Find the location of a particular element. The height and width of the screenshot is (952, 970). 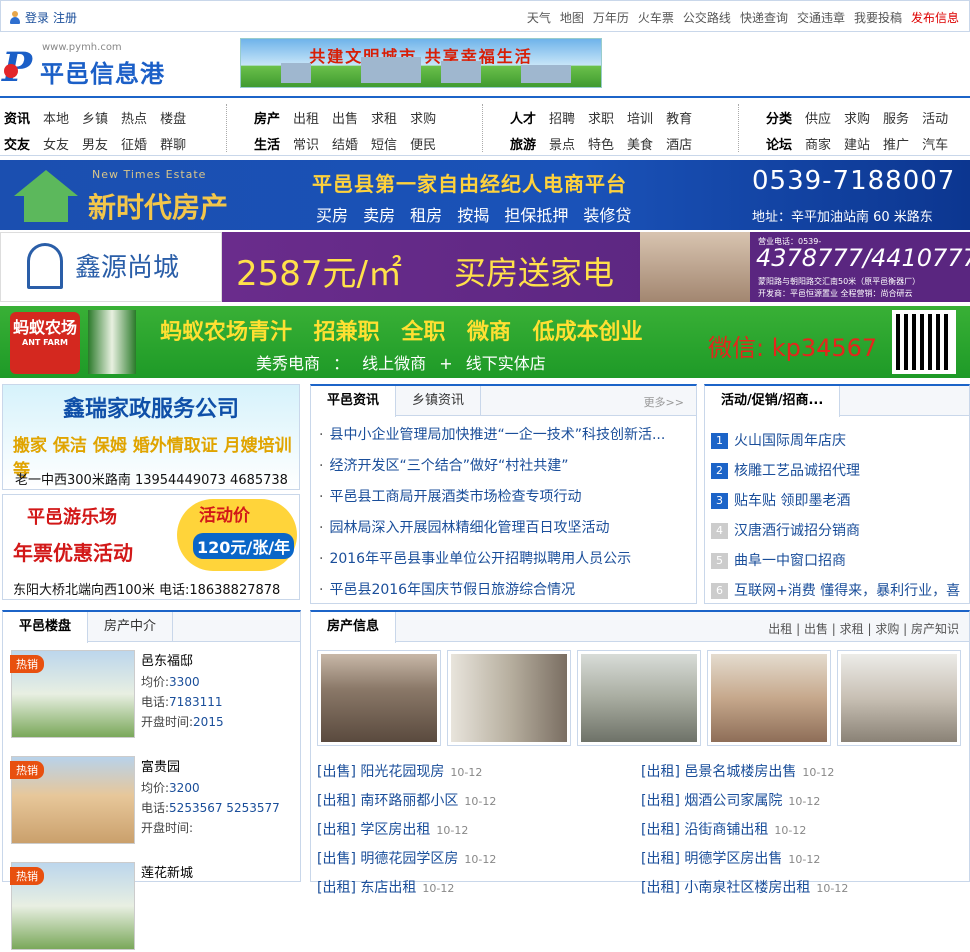

nav-item: 汽车 is located at coordinates (935, 143).